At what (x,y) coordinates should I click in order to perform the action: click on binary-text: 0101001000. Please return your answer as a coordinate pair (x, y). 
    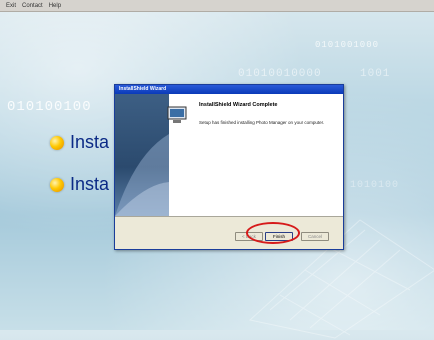
    Looking at the image, I should click on (347, 45).